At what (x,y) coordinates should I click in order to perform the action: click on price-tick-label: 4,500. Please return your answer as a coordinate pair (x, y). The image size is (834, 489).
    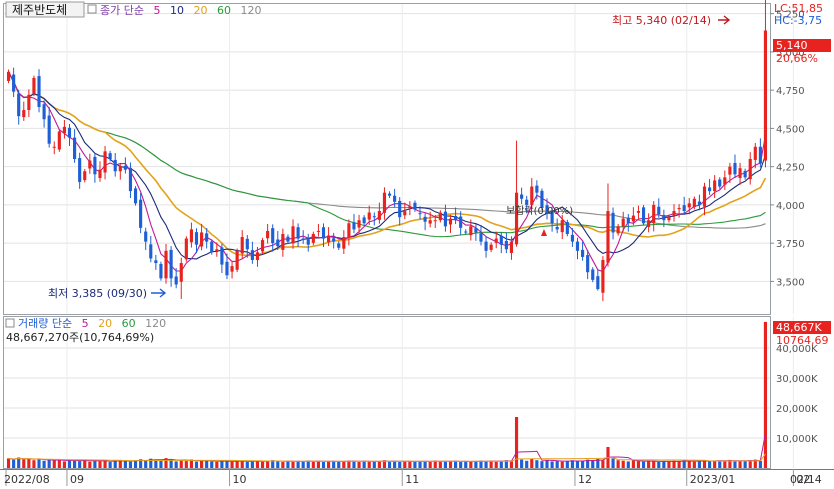
    Looking at the image, I should click on (790, 129).